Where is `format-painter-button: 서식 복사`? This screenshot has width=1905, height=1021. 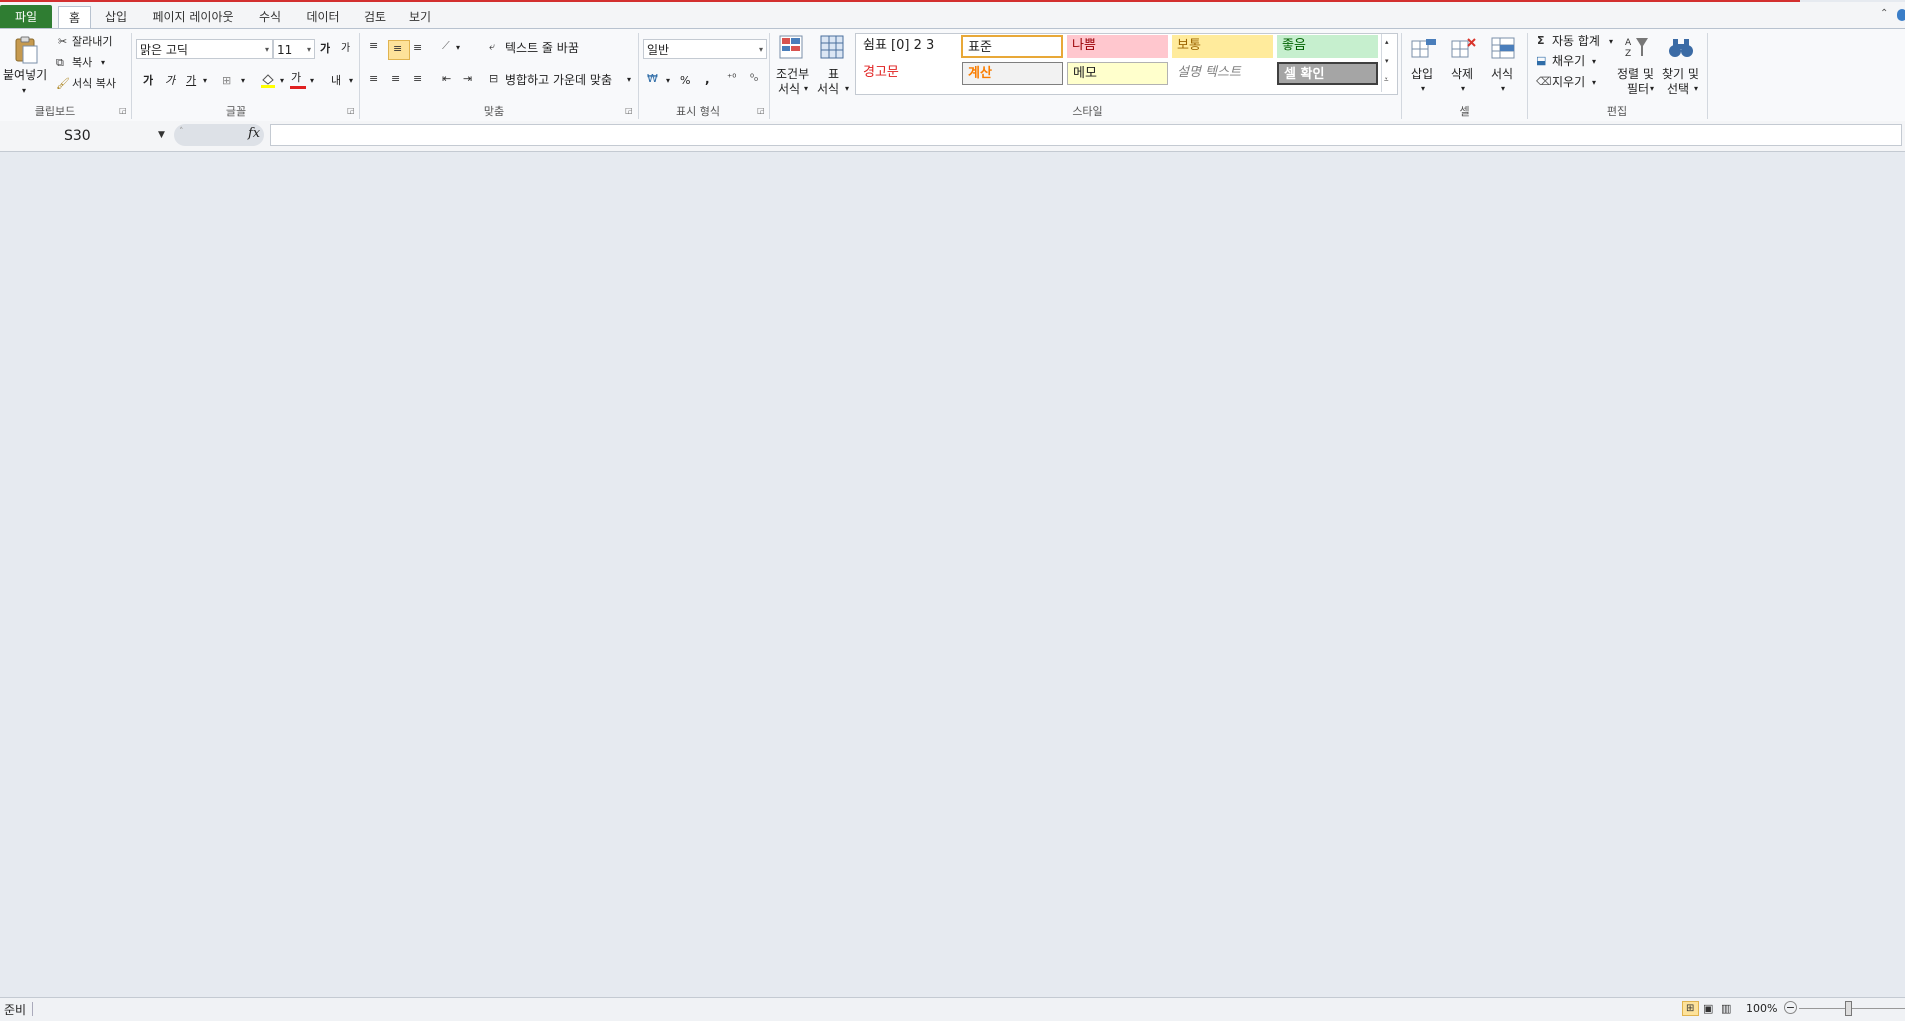 format-painter-button: 서식 복사 is located at coordinates (94, 84).